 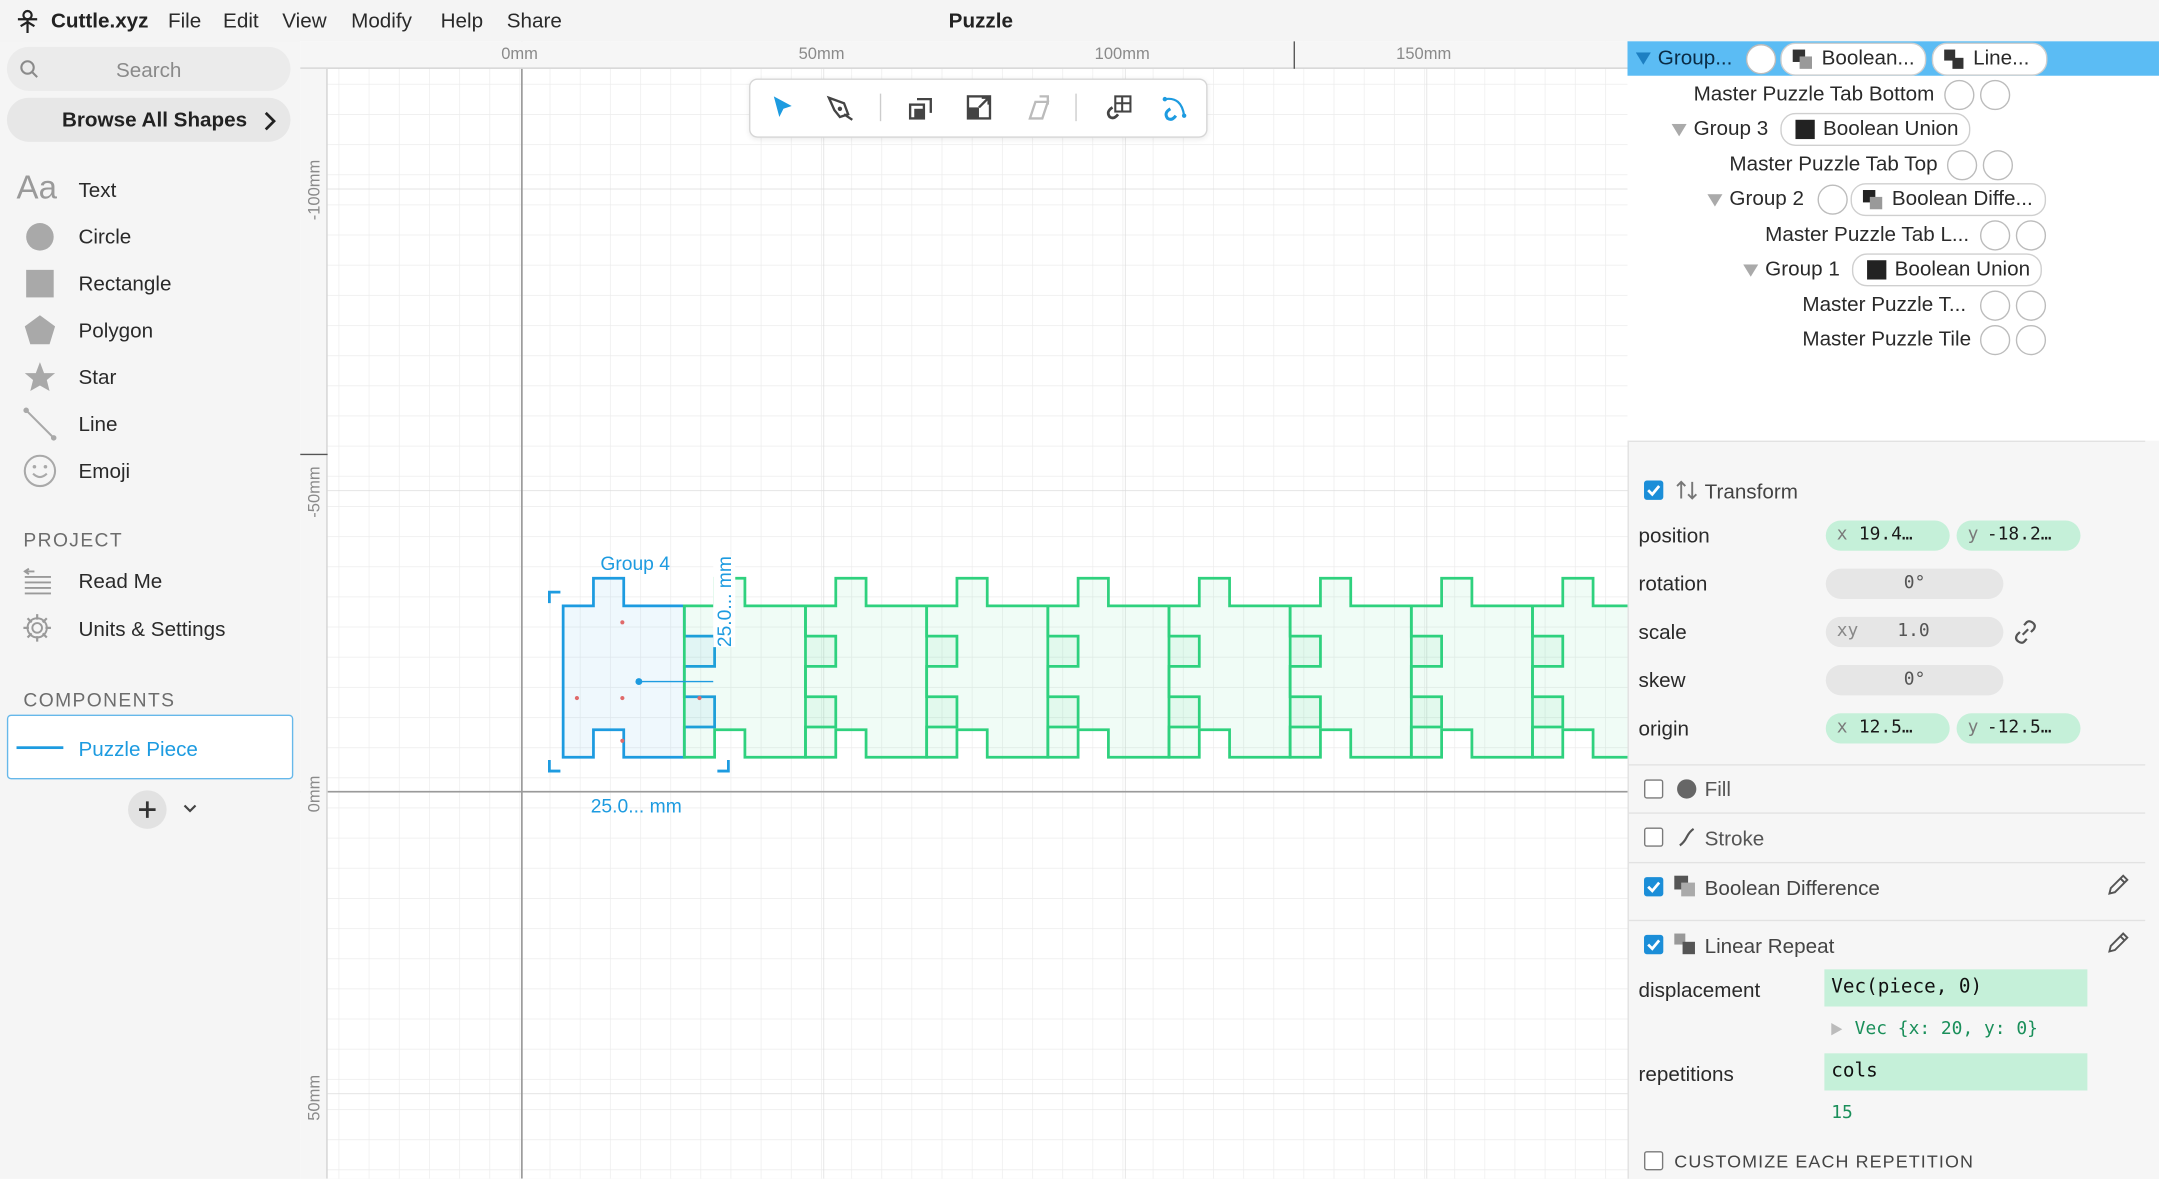 What do you see at coordinates (1662, 632) in the screenshot?
I see `scale-label: scale` at bounding box center [1662, 632].